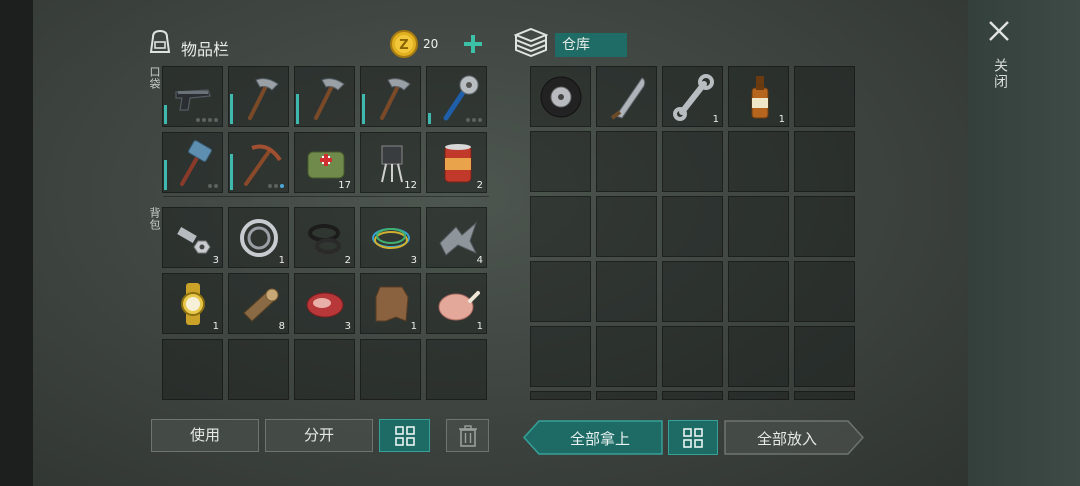  Describe the element at coordinates (326, 196) in the screenshot. I see `section-divider` at that location.